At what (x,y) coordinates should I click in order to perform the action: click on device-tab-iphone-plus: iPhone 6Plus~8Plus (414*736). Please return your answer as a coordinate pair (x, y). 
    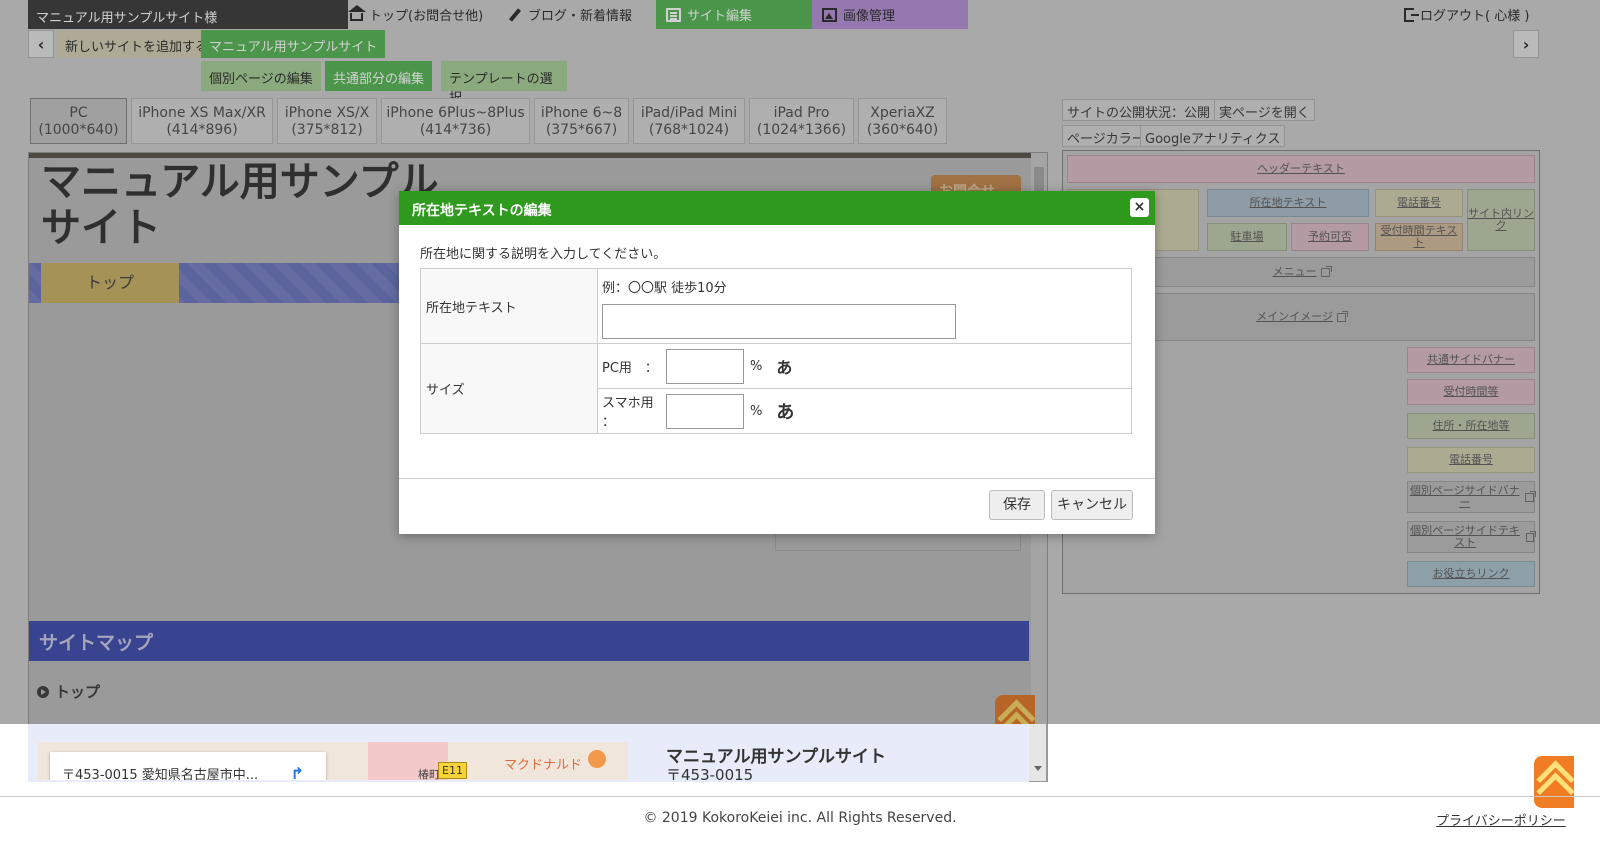
    Looking at the image, I should click on (455, 121).